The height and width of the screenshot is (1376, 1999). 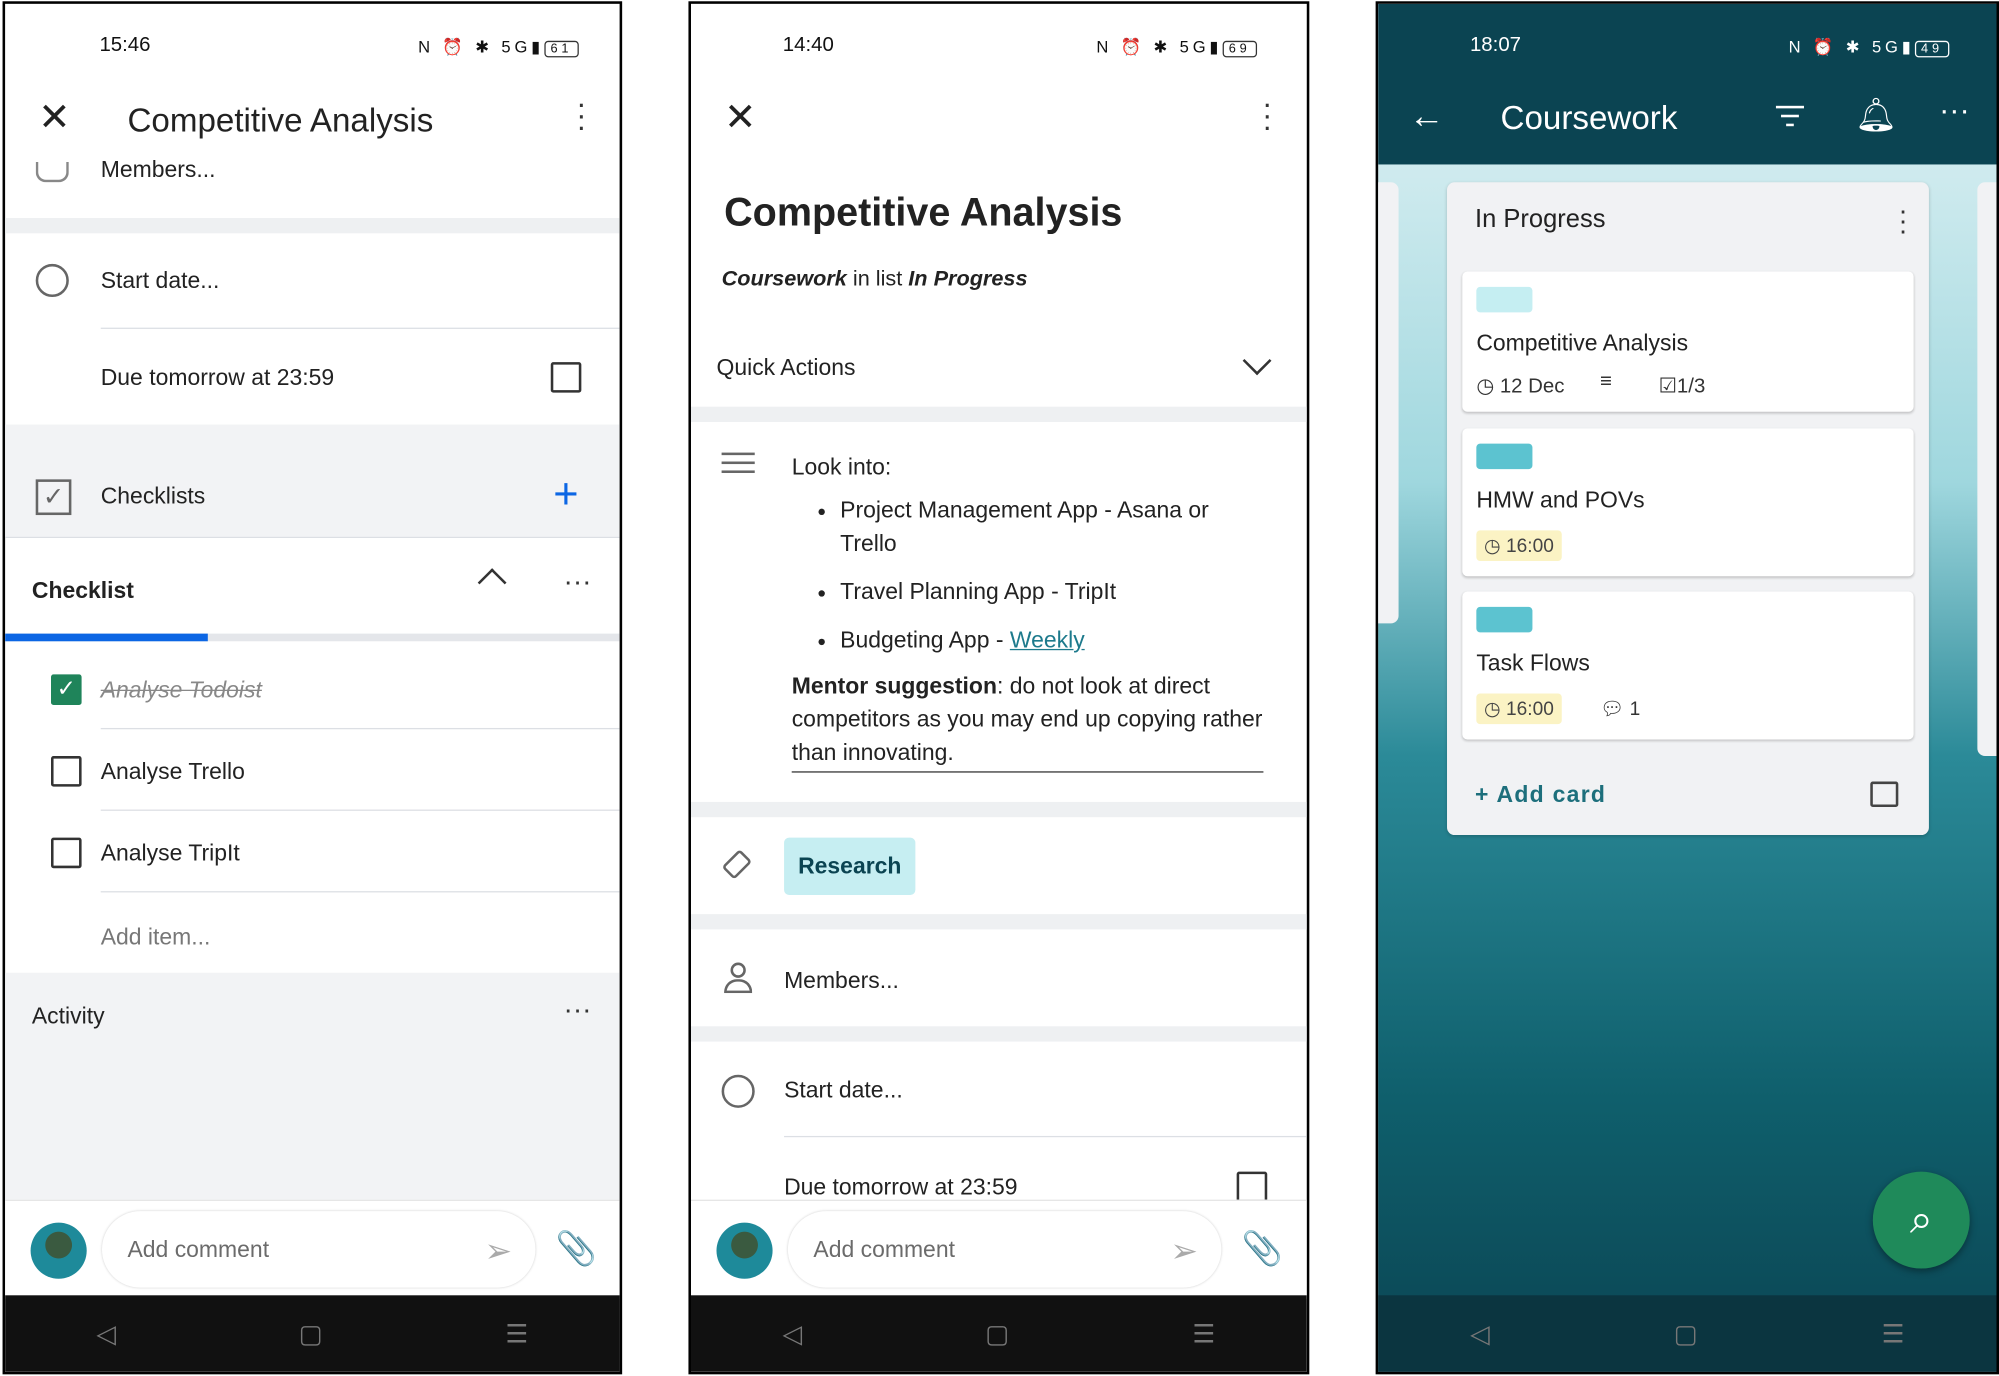 I want to click on item-label: Analyse Trello, so click(x=172, y=771).